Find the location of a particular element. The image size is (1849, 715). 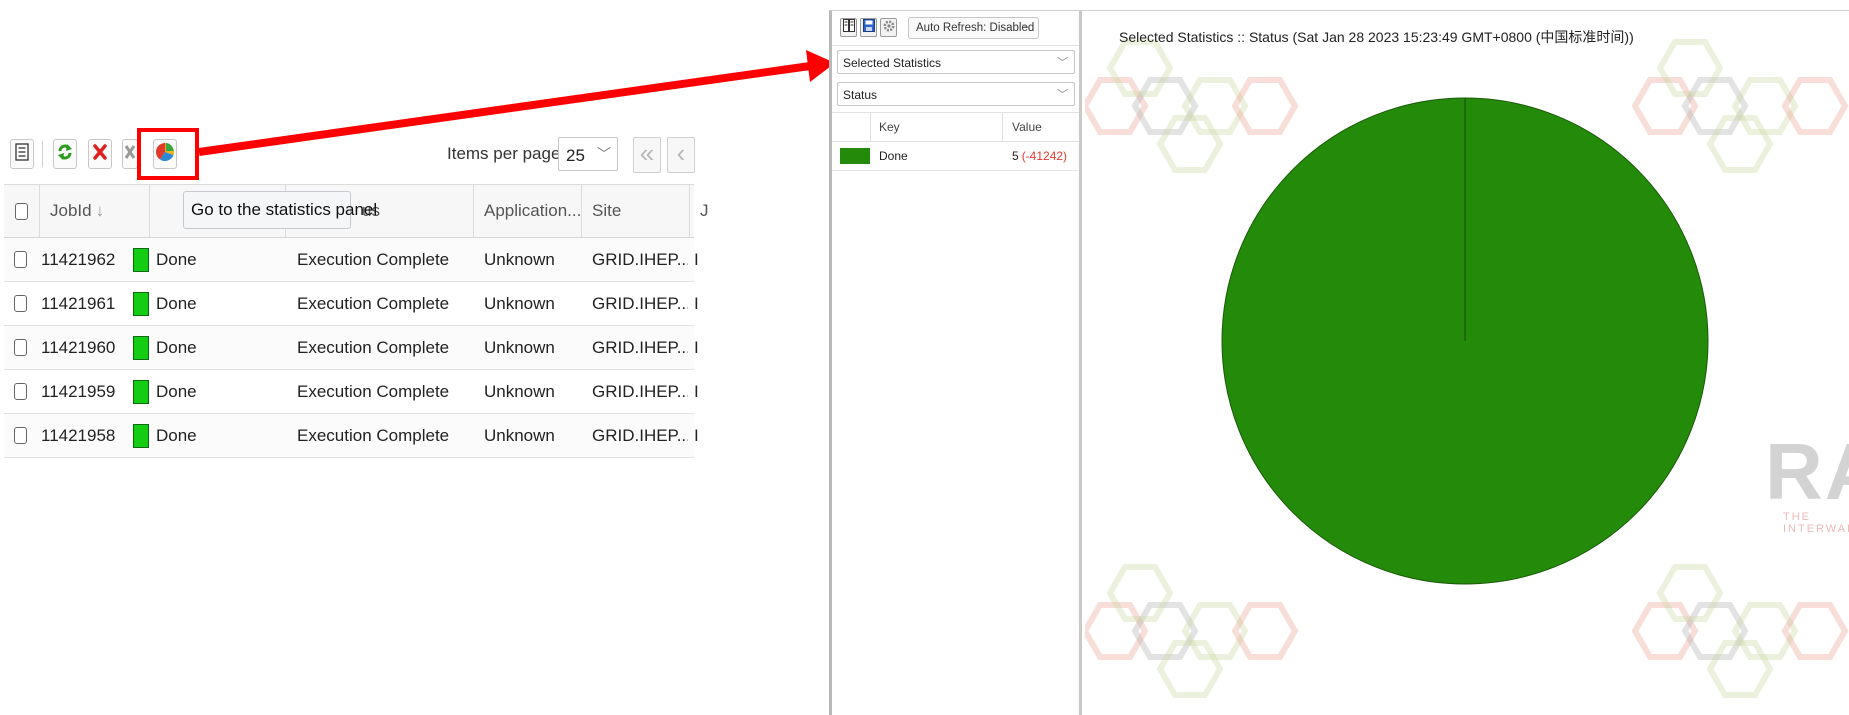

columns-icon is located at coordinates (848, 27).